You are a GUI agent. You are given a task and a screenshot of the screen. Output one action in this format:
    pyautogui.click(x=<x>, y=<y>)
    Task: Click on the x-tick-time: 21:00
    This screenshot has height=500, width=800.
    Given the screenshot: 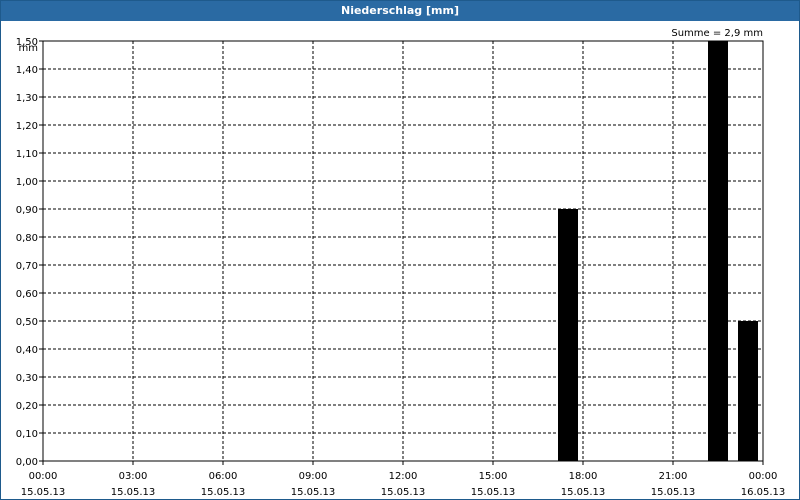 What is the action you would take?
    pyautogui.click(x=673, y=476)
    